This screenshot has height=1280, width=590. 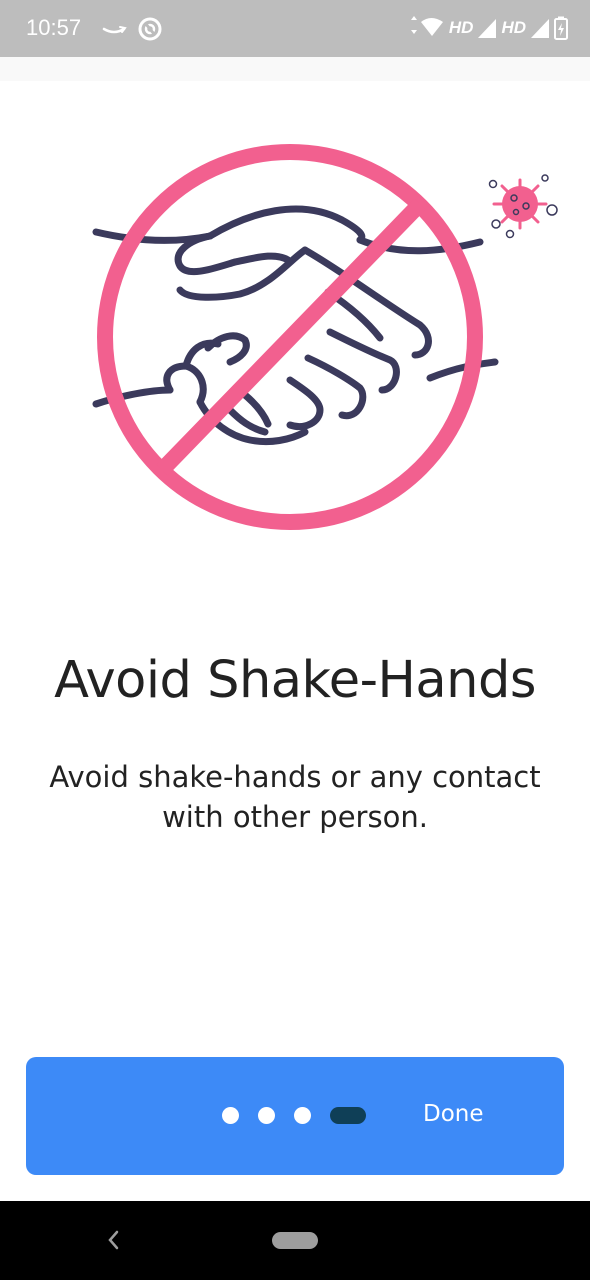 What do you see at coordinates (114, 30) in the screenshot?
I see `amazon-icon` at bounding box center [114, 30].